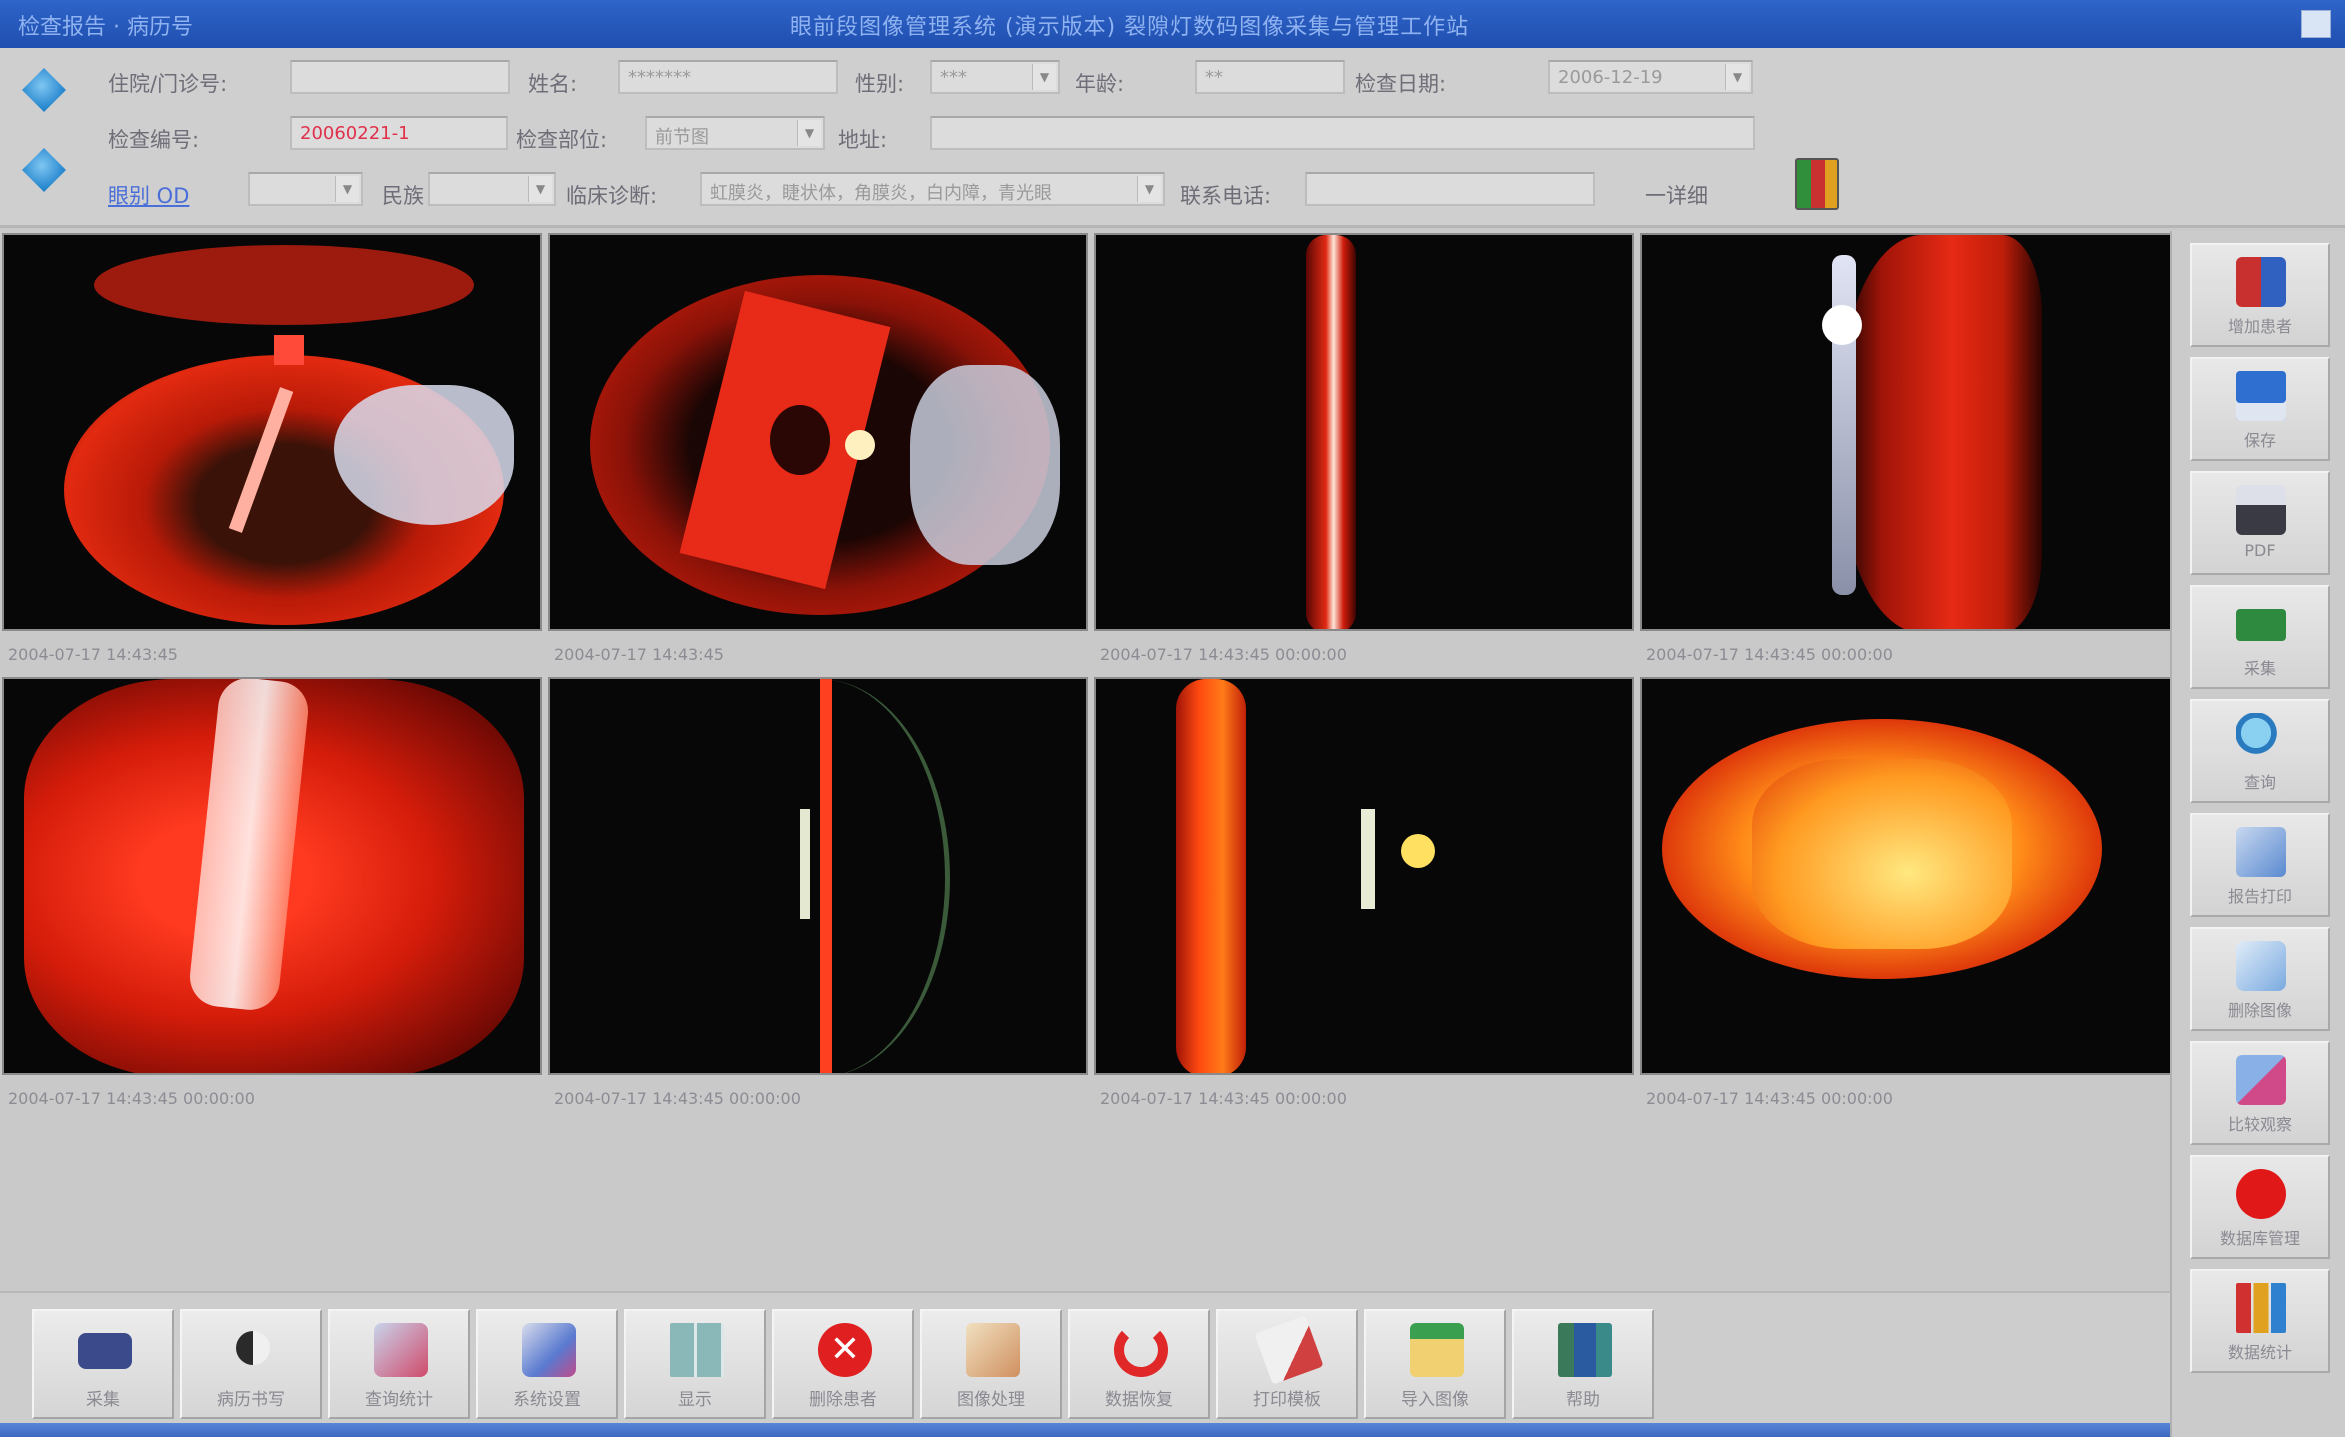 The height and width of the screenshot is (1437, 2345). I want to click on capture-button: 采集, so click(2260, 637).